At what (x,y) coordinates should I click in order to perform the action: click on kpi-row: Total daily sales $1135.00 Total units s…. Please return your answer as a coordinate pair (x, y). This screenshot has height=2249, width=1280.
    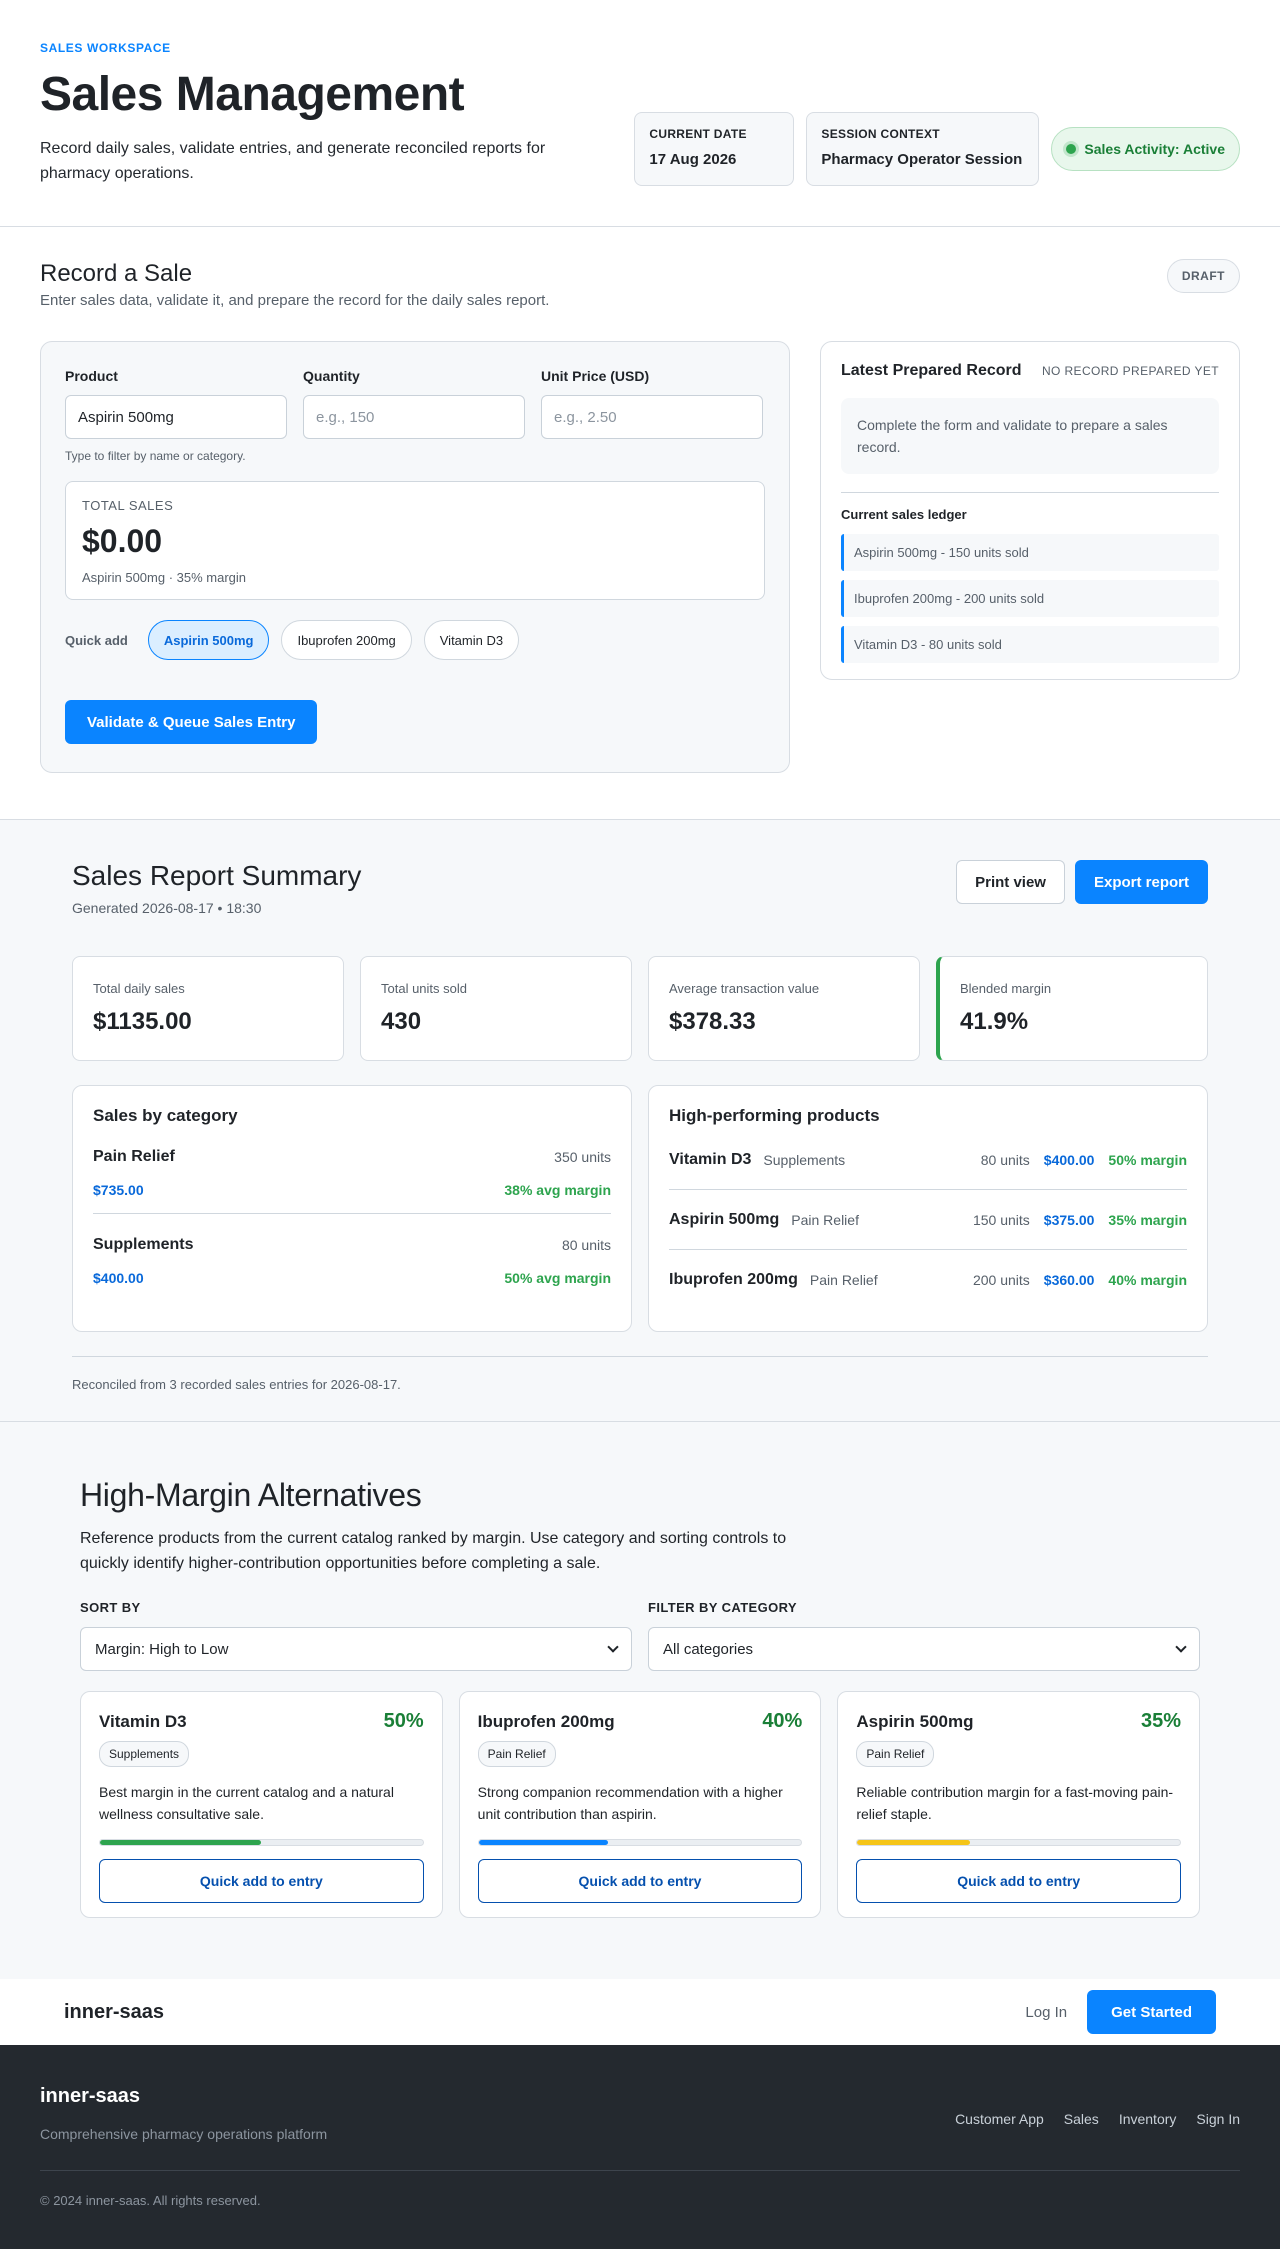
    Looking at the image, I should click on (640, 1008).